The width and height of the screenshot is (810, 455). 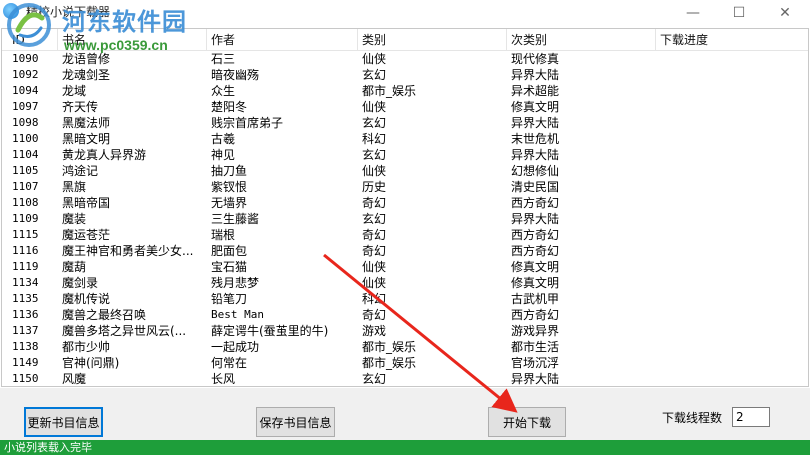 I want to click on cell-title: 风魔, so click(x=74, y=379).